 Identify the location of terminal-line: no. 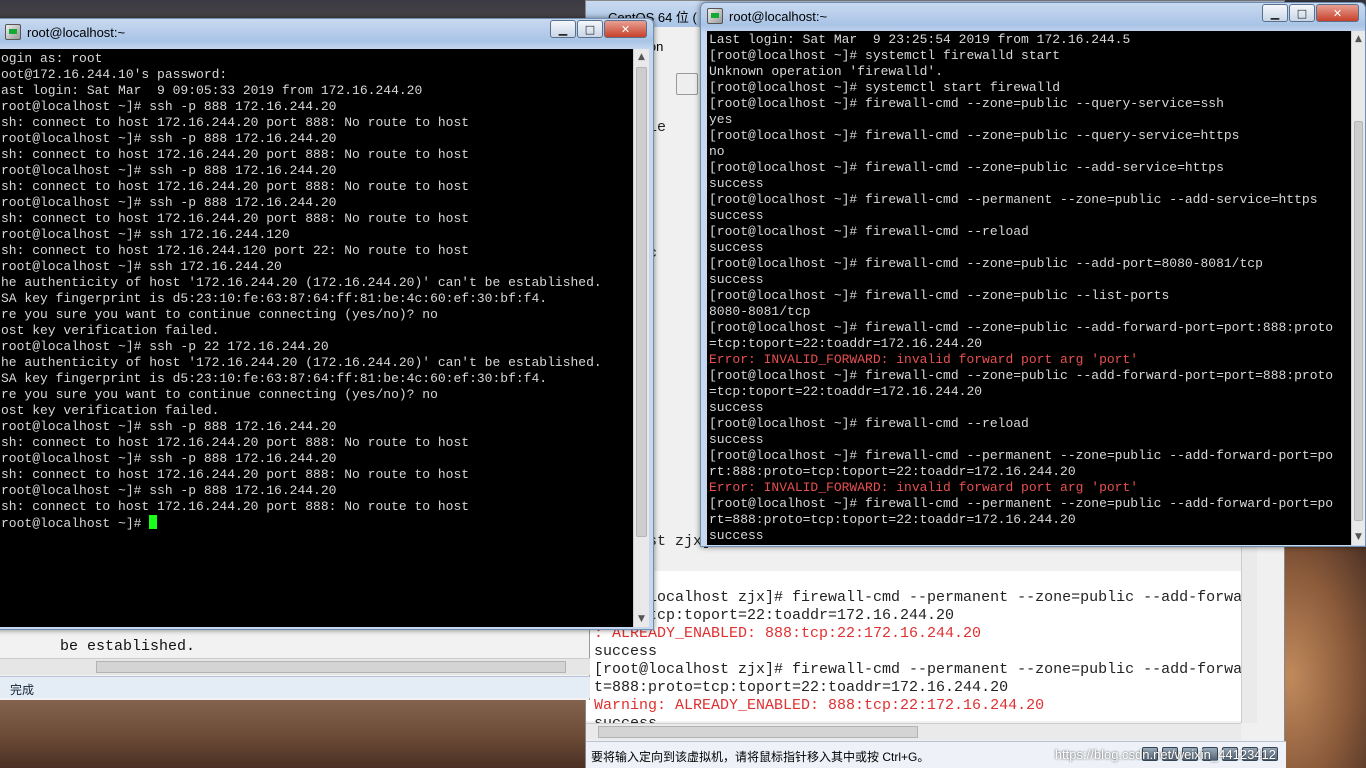
(717, 151).